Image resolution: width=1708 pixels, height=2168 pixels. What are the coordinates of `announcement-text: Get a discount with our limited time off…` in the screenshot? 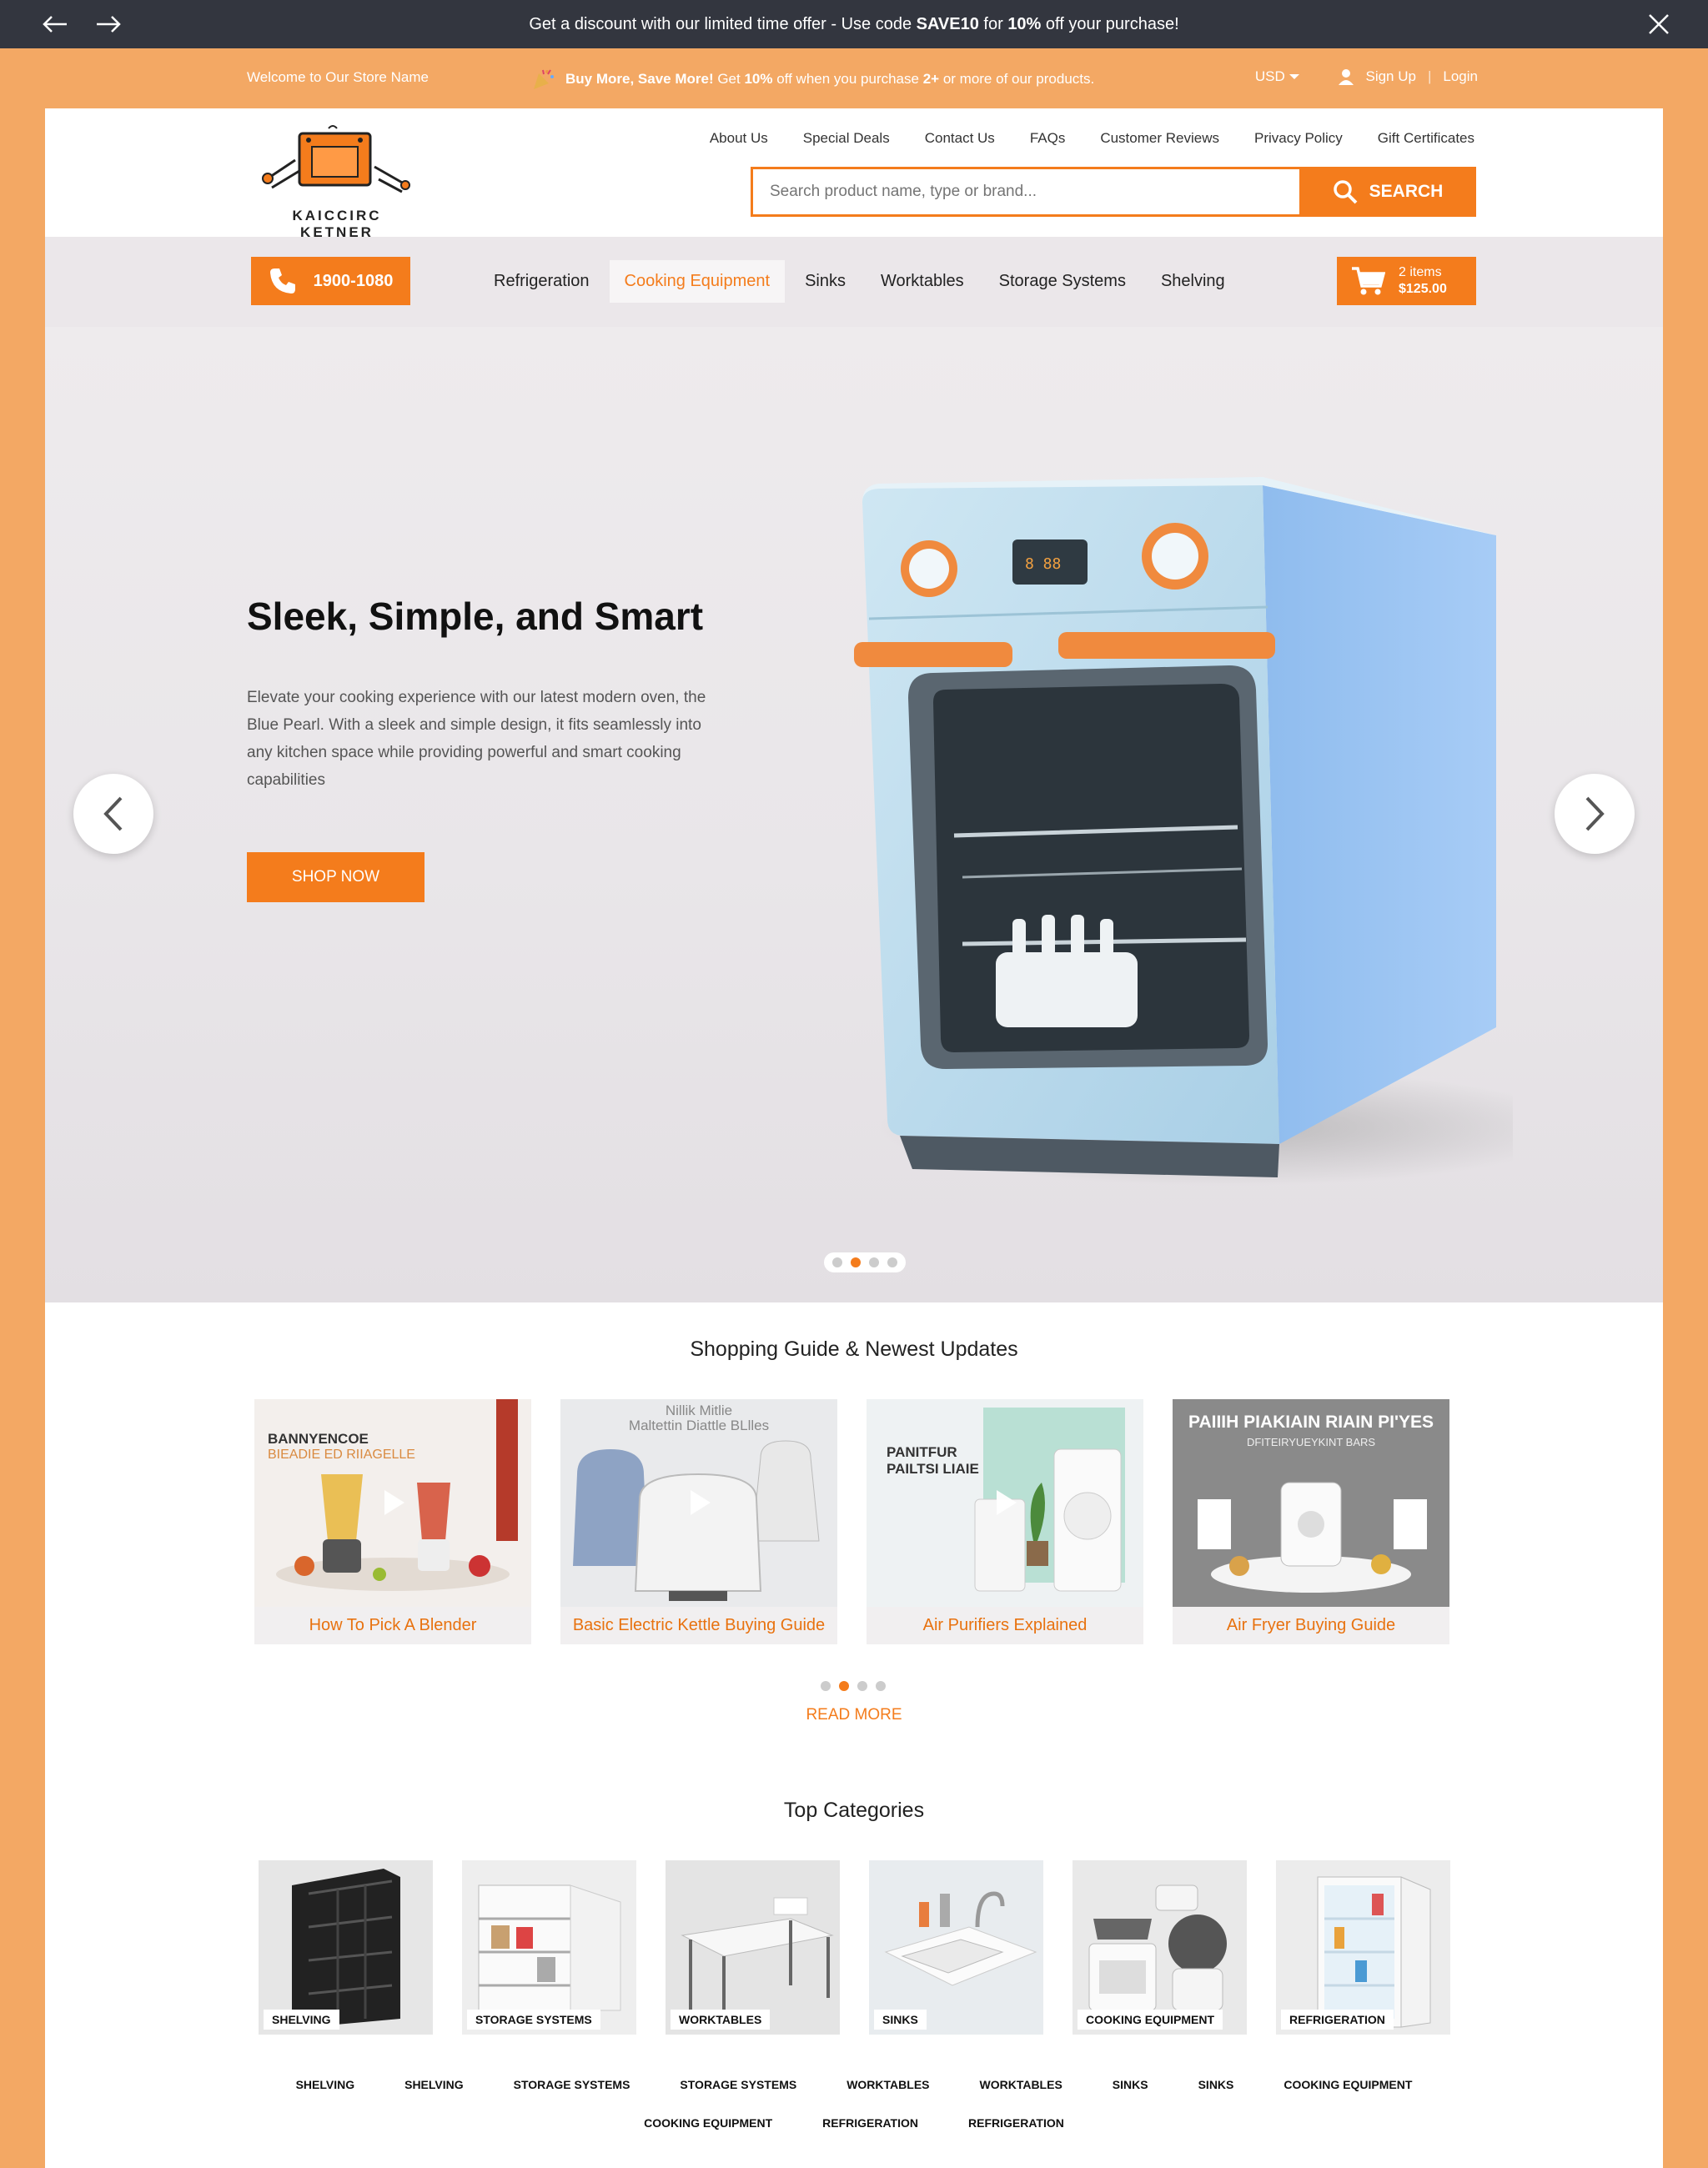 It's located at (853, 24).